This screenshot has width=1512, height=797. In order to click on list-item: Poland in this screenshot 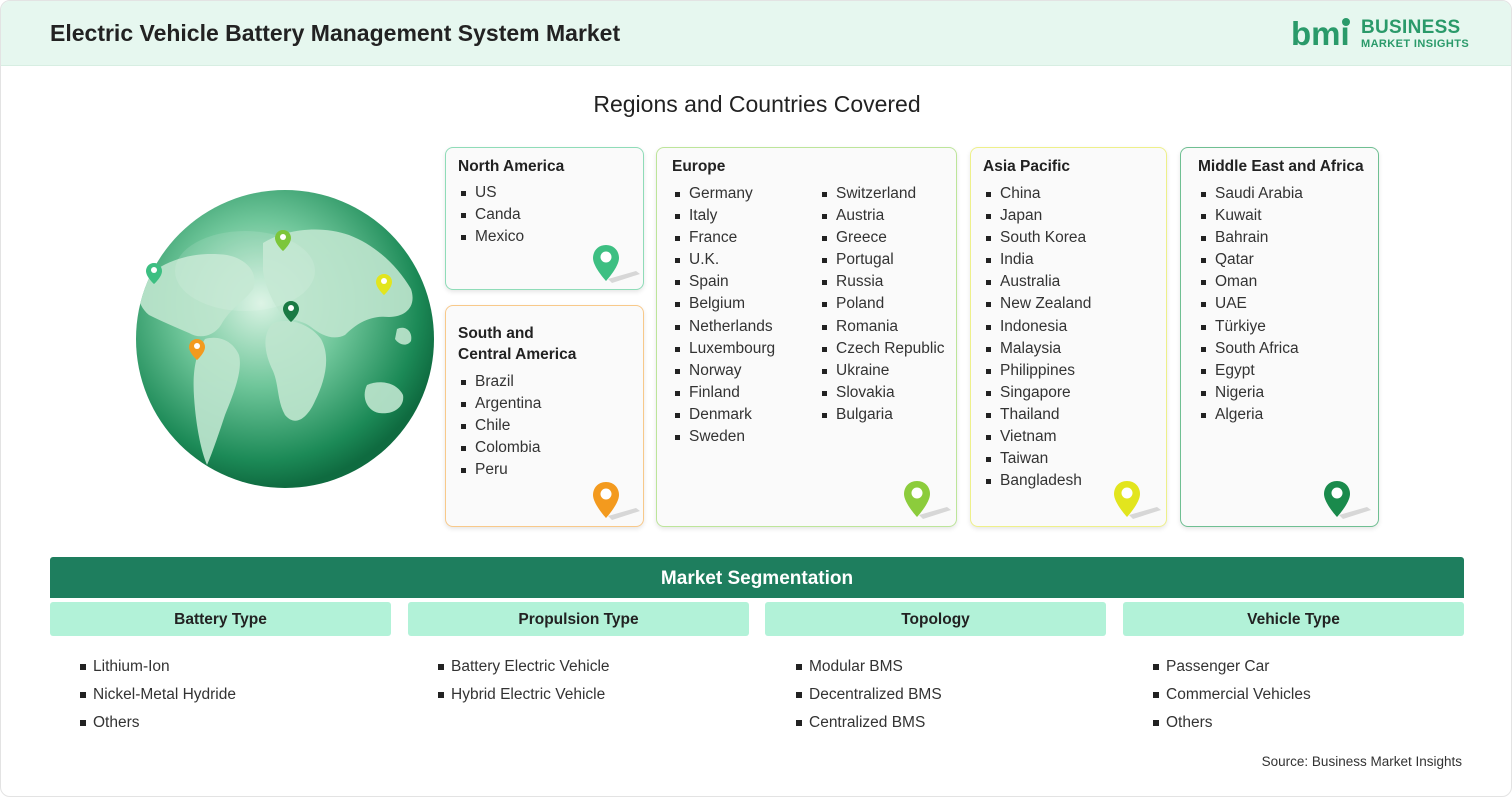, I will do `click(882, 304)`.